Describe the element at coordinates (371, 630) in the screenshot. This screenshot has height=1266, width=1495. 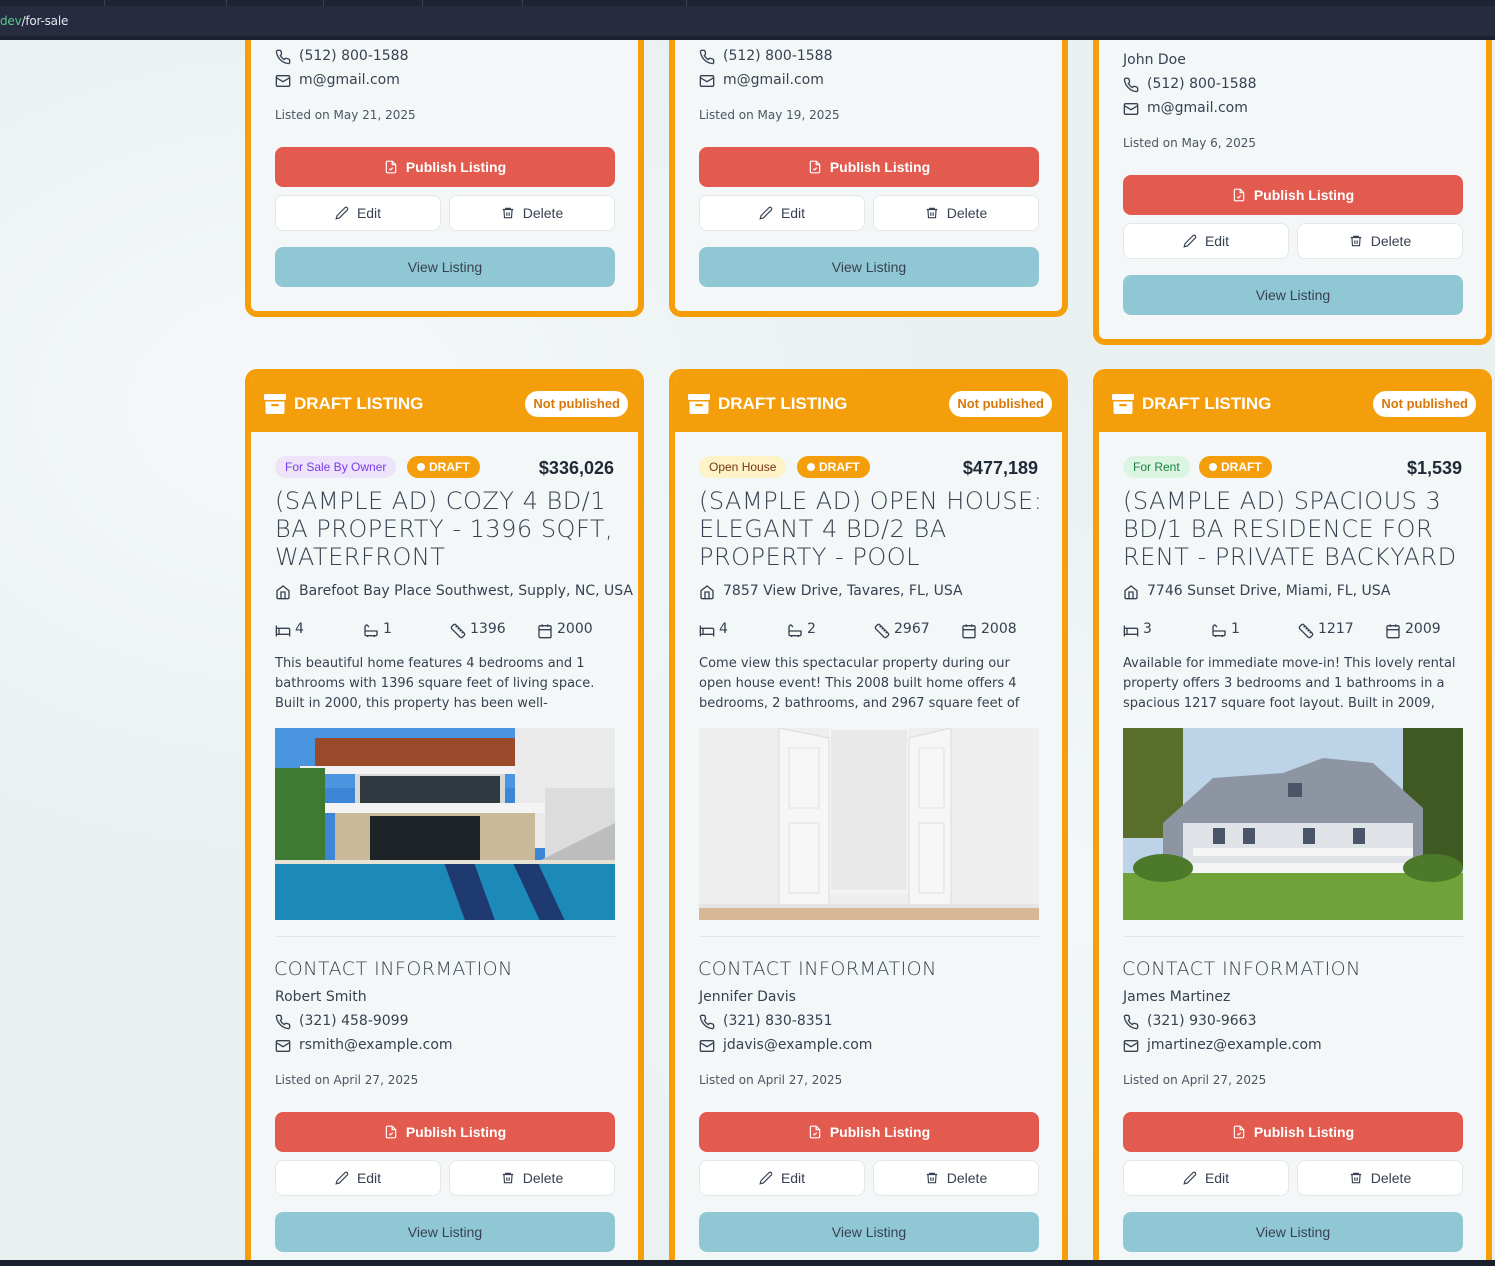
I see `bath-icon` at that location.